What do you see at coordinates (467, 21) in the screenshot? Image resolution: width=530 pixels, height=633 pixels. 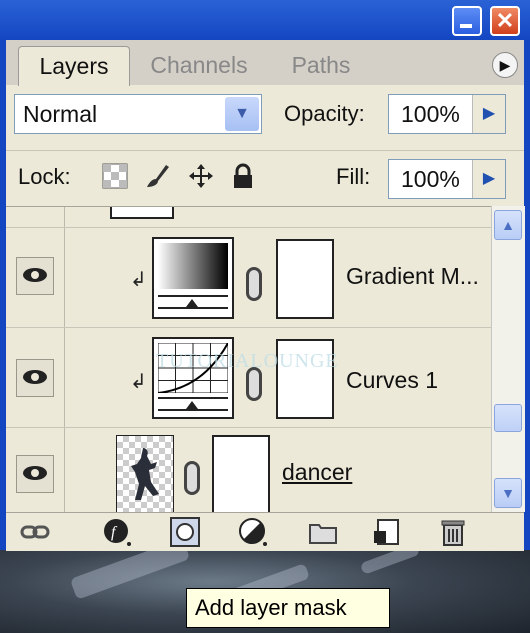 I see `minimize-button` at bounding box center [467, 21].